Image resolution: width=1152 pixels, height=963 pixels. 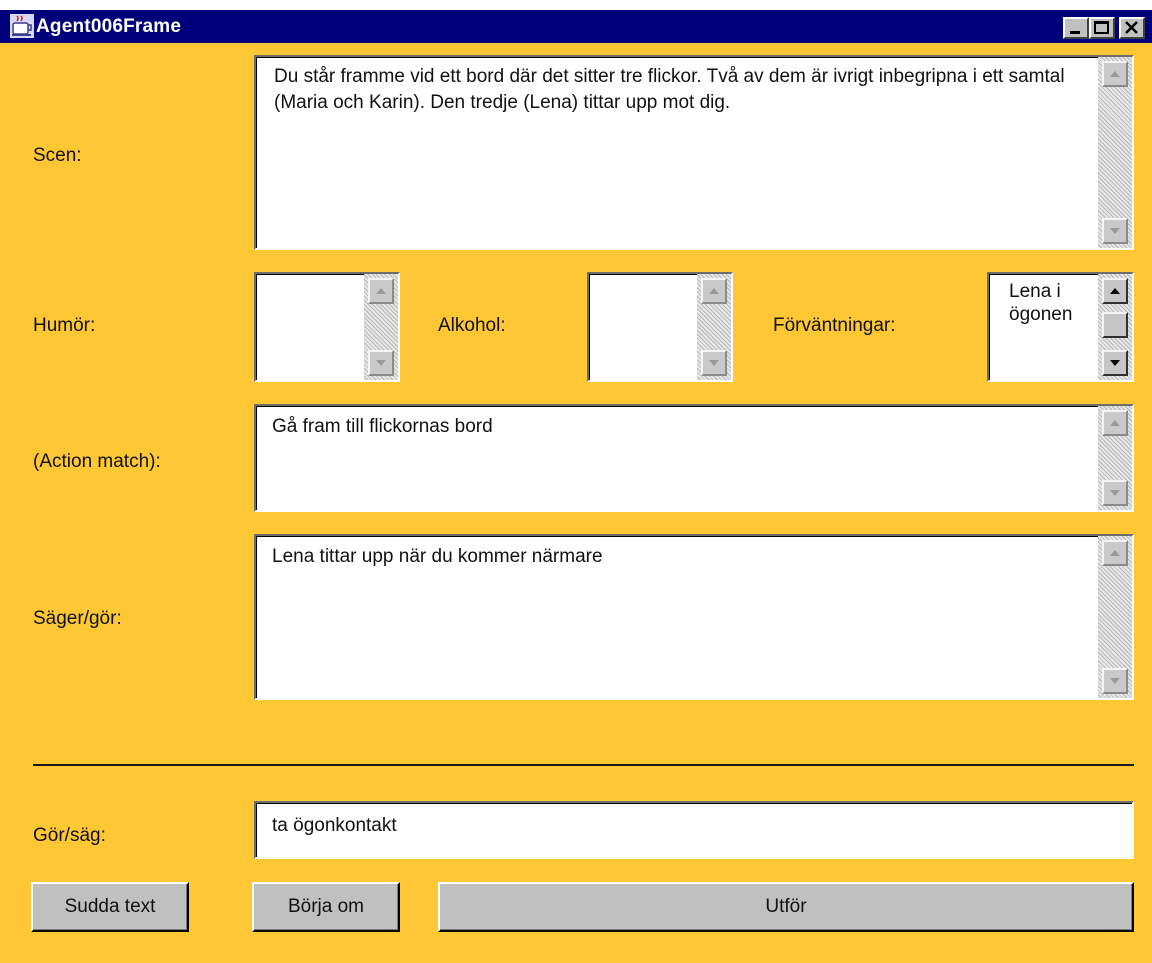 I want to click on action-match-textarea: Gå fram till flickornas bord, so click(x=694, y=458).